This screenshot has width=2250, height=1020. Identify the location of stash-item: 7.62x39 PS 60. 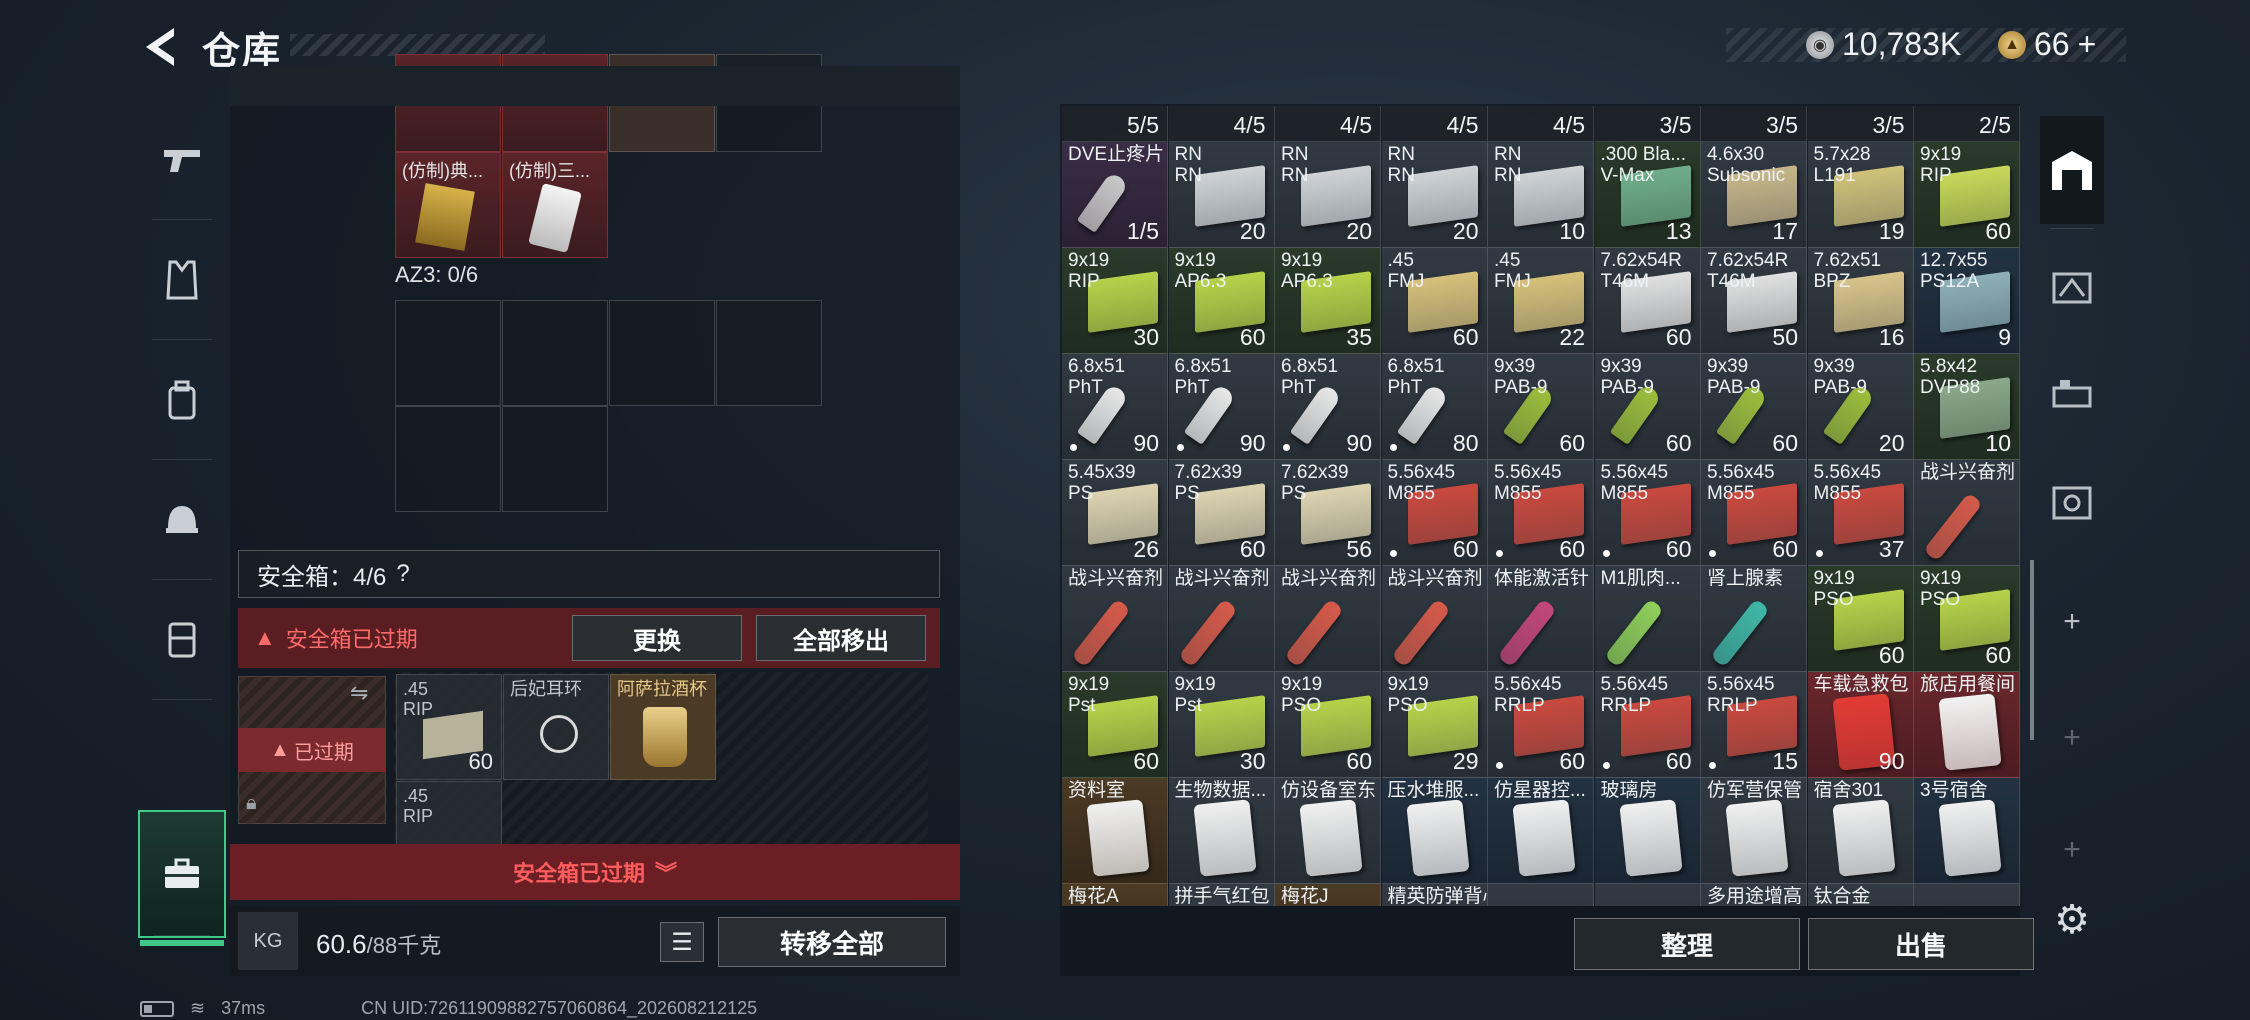
(1221, 513).